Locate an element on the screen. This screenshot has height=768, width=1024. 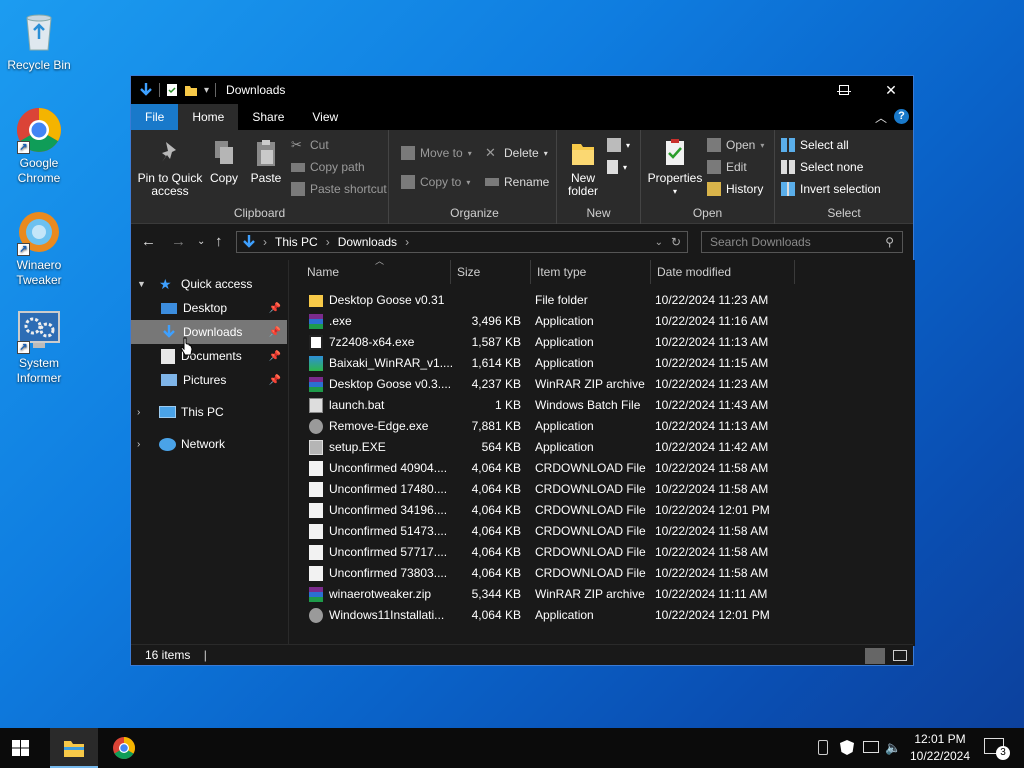
notification-center-icon: 3 is located at coordinates (997, 749).